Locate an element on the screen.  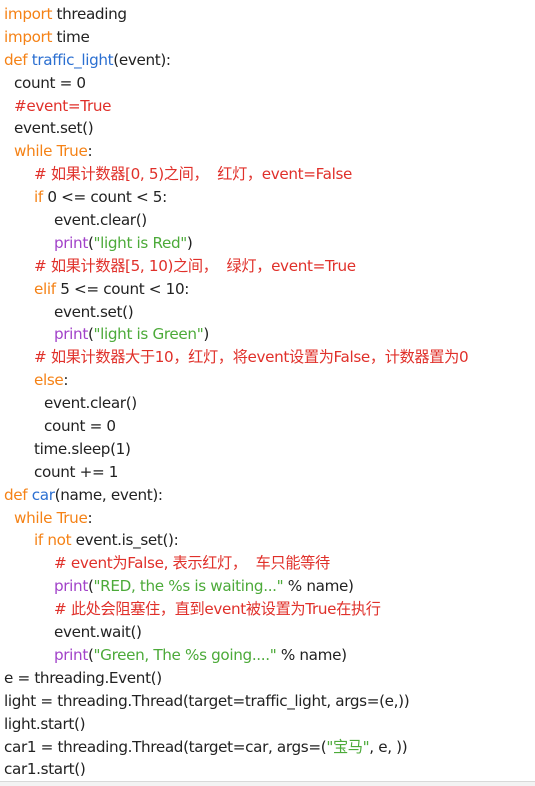
code-line: e = threading.Event() is located at coordinates (267, 678).